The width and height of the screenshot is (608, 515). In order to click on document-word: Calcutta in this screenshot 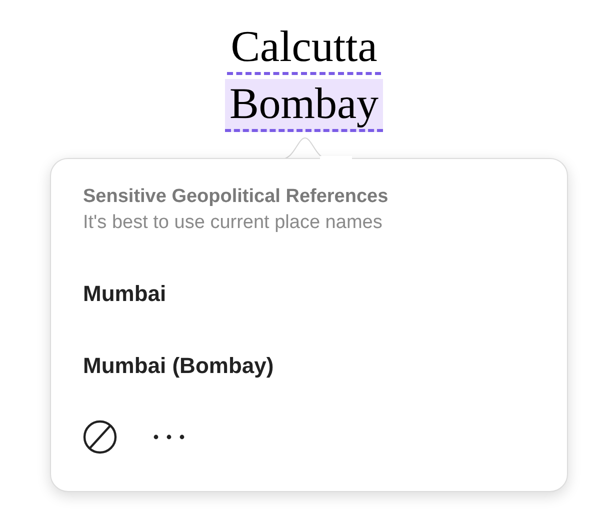, I will do `click(304, 48)`.